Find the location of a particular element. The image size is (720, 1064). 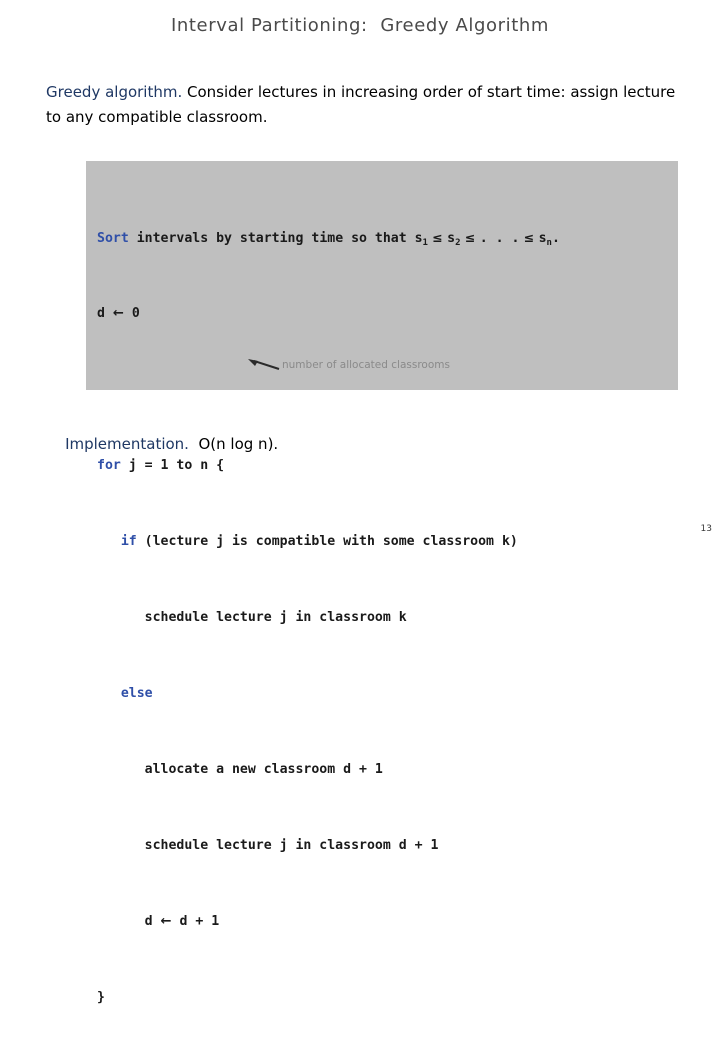

code-line-allocate: allocate a new classroom d + 1 is located at coordinates (240, 769).